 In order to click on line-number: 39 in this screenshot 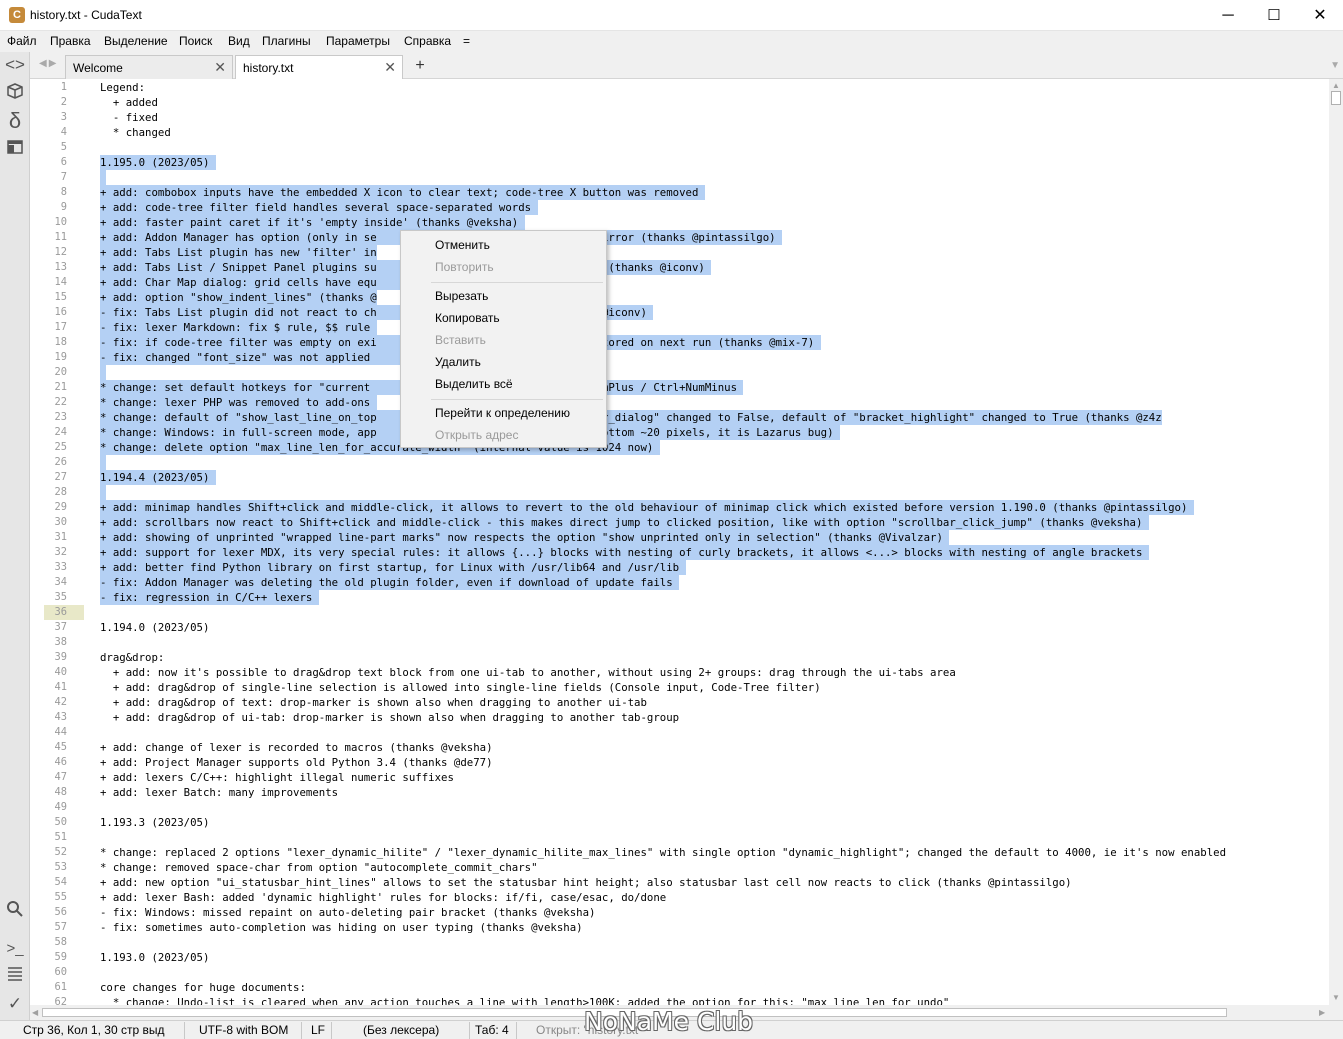, I will do `click(48, 657)`.